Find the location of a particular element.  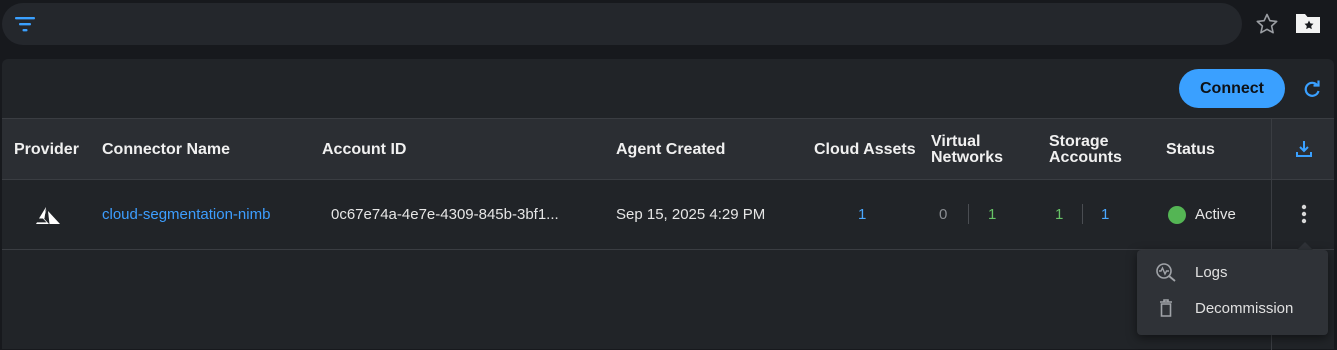

virtual-networks-line1: Virtual is located at coordinates (956, 141).